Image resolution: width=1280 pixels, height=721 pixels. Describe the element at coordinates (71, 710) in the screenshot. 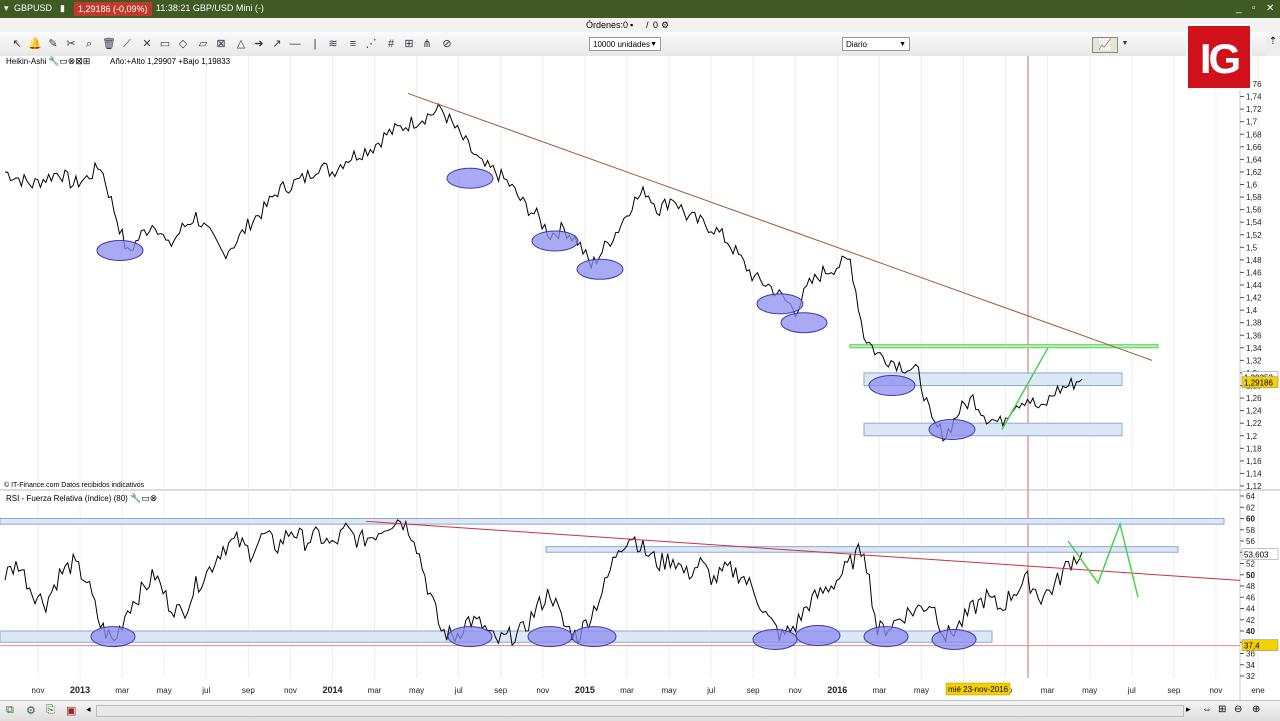

I see `bottom-tool-icon-4: ▣` at that location.